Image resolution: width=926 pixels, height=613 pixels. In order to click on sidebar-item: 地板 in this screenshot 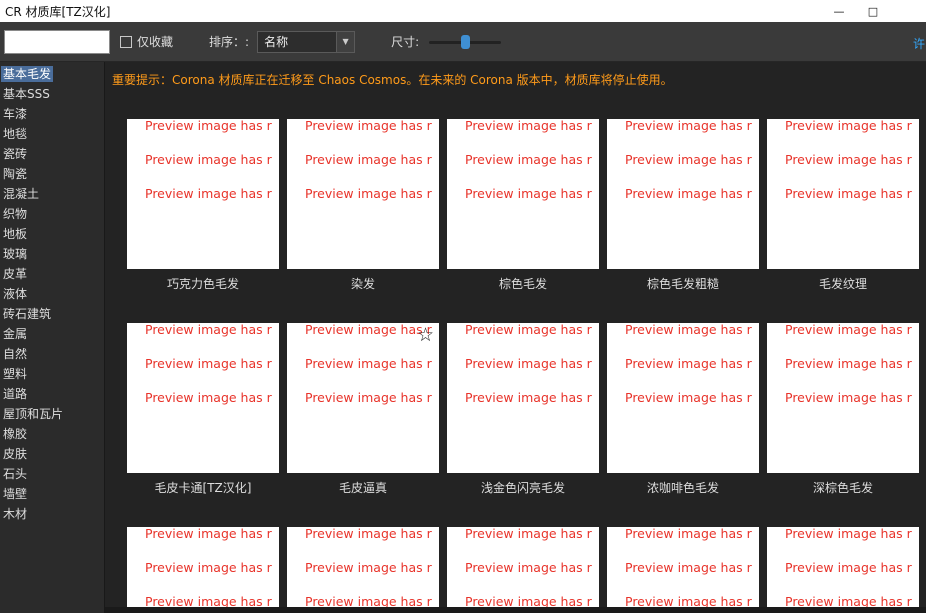, I will do `click(52, 234)`.